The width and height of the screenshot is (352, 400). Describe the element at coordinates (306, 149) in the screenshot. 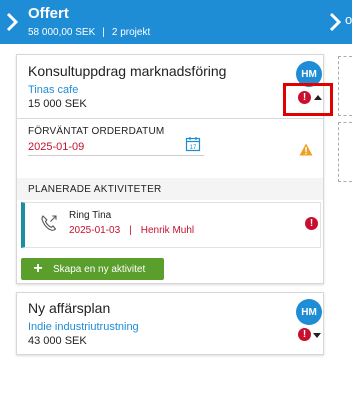

I see `warning-icon` at that location.